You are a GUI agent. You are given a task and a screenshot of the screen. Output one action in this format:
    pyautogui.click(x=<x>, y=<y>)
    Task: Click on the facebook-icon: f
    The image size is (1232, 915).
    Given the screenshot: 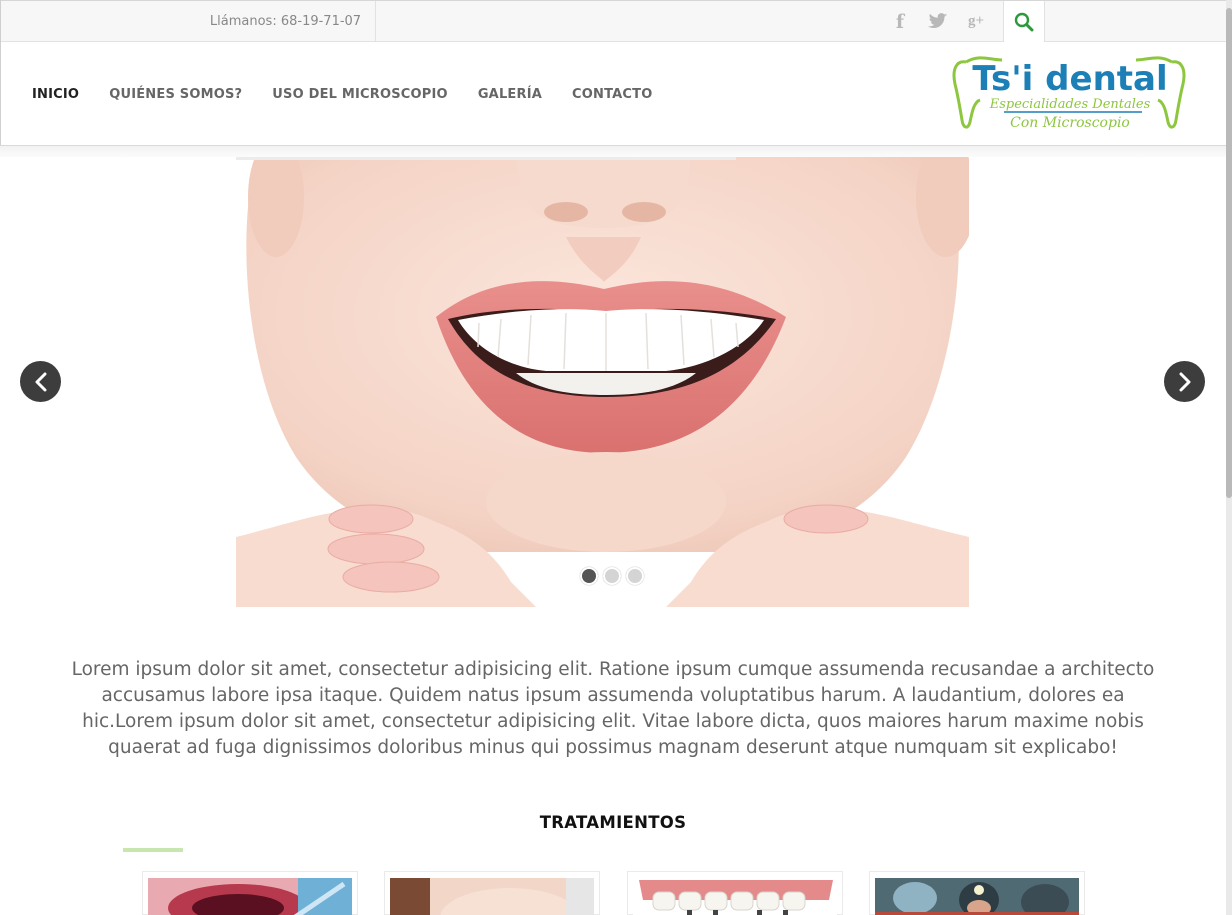 What is the action you would take?
    pyautogui.click(x=900, y=21)
    